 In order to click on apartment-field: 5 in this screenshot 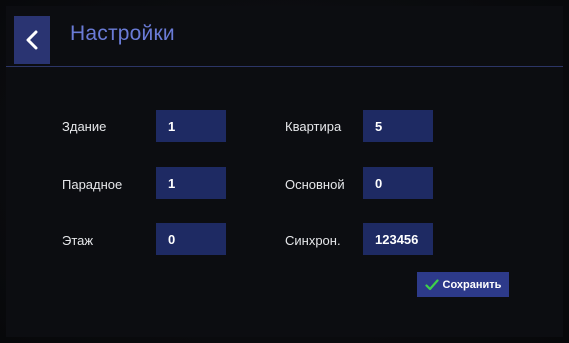, I will do `click(398, 126)`.